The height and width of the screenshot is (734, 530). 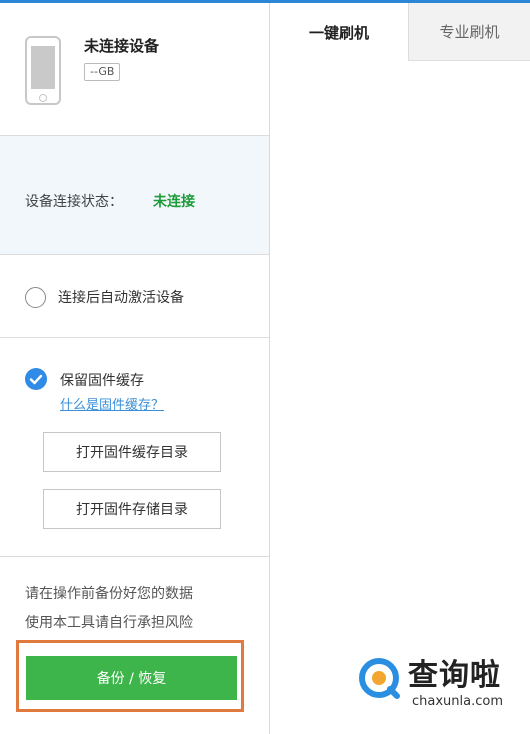 I want to click on backup-restore-button: 备份 / 恢复, so click(x=131, y=678).